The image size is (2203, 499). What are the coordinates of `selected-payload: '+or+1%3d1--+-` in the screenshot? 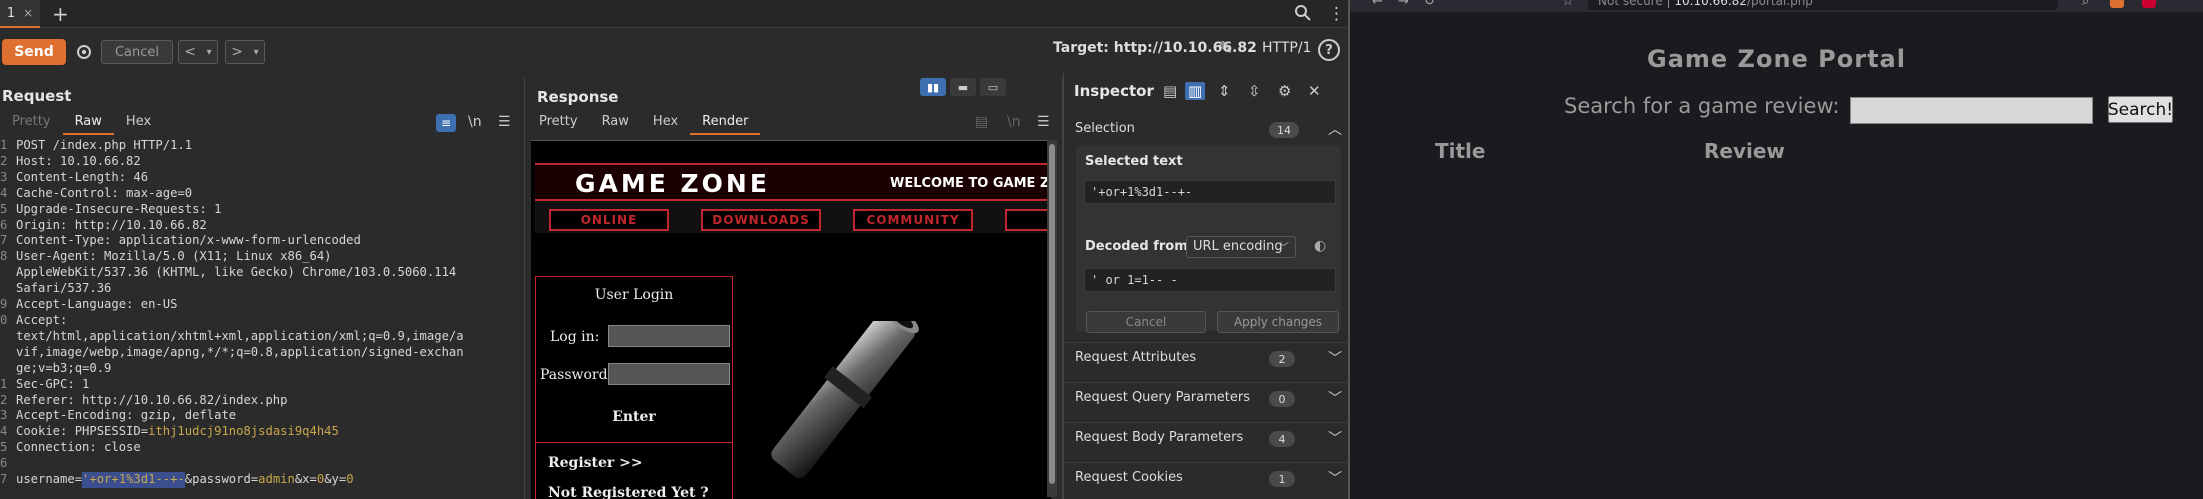 It's located at (133, 480).